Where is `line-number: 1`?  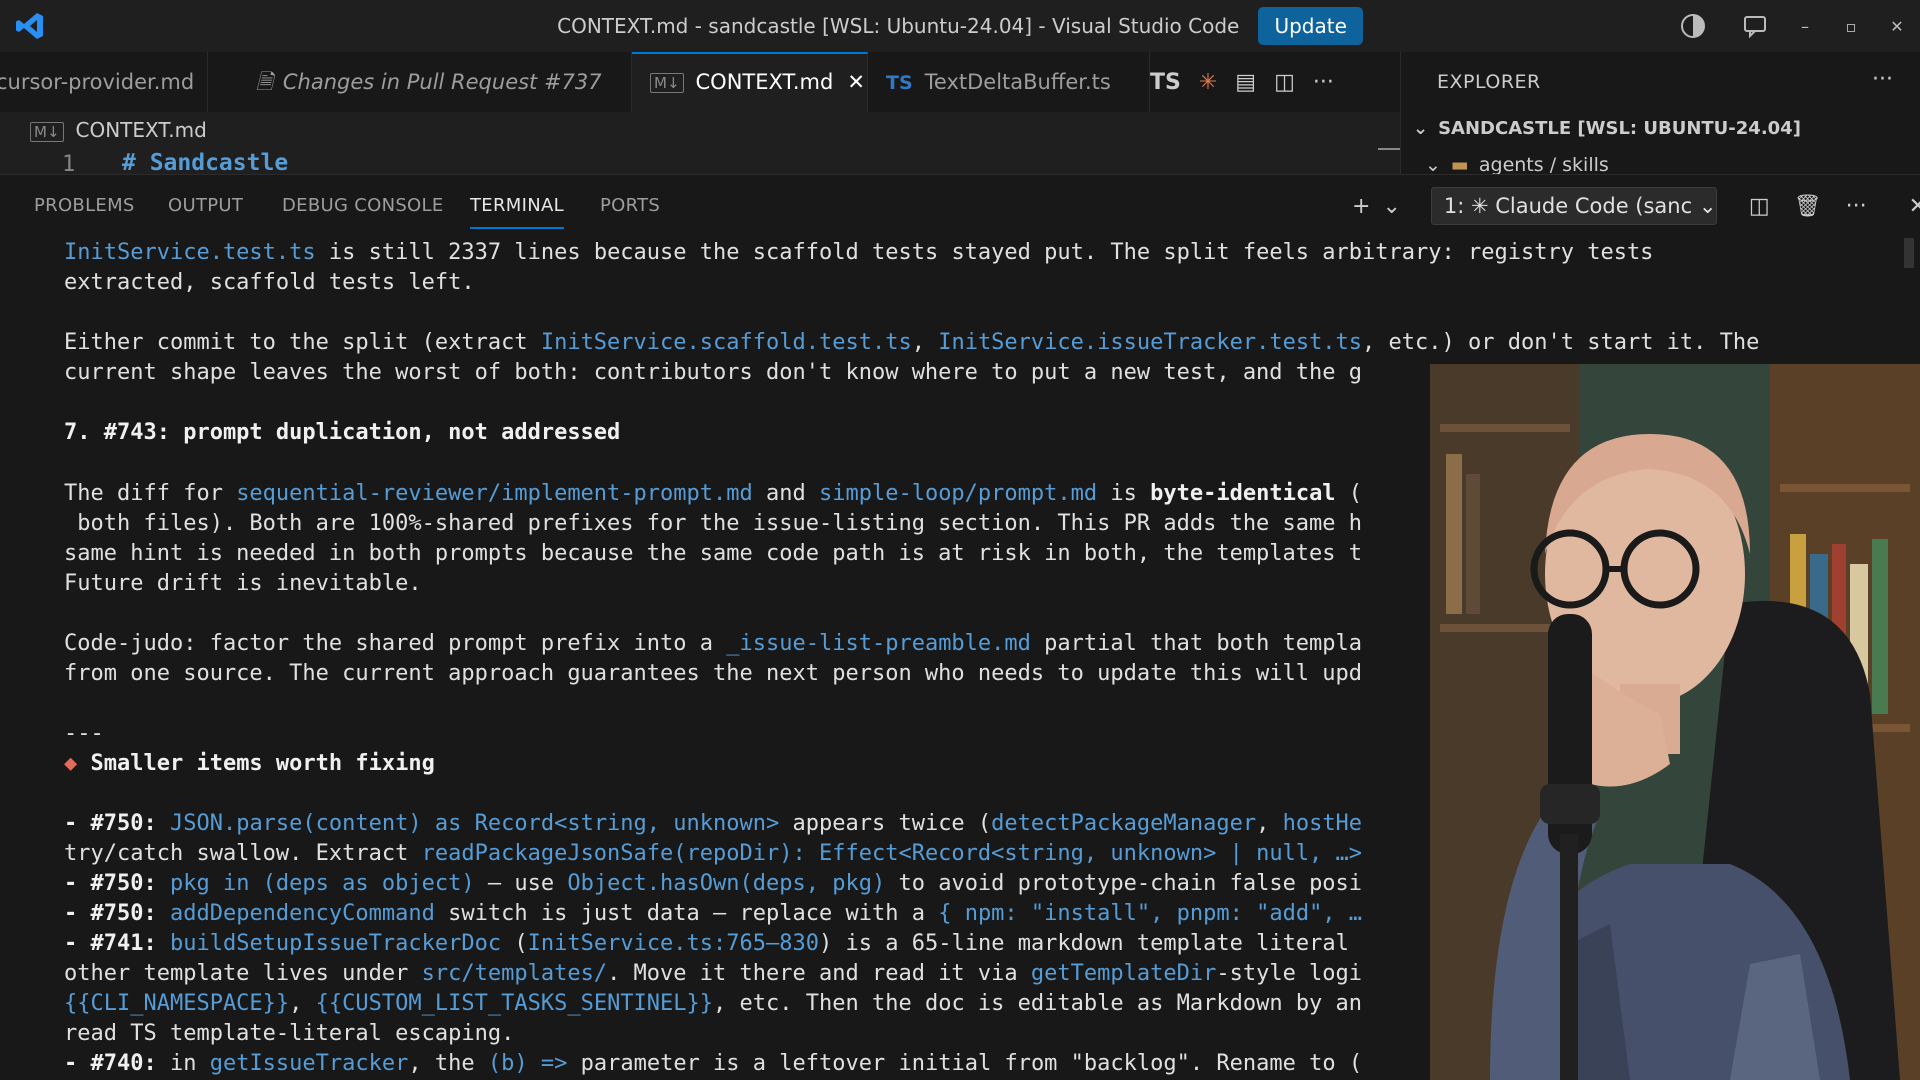
line-number: 1 is located at coordinates (69, 163).